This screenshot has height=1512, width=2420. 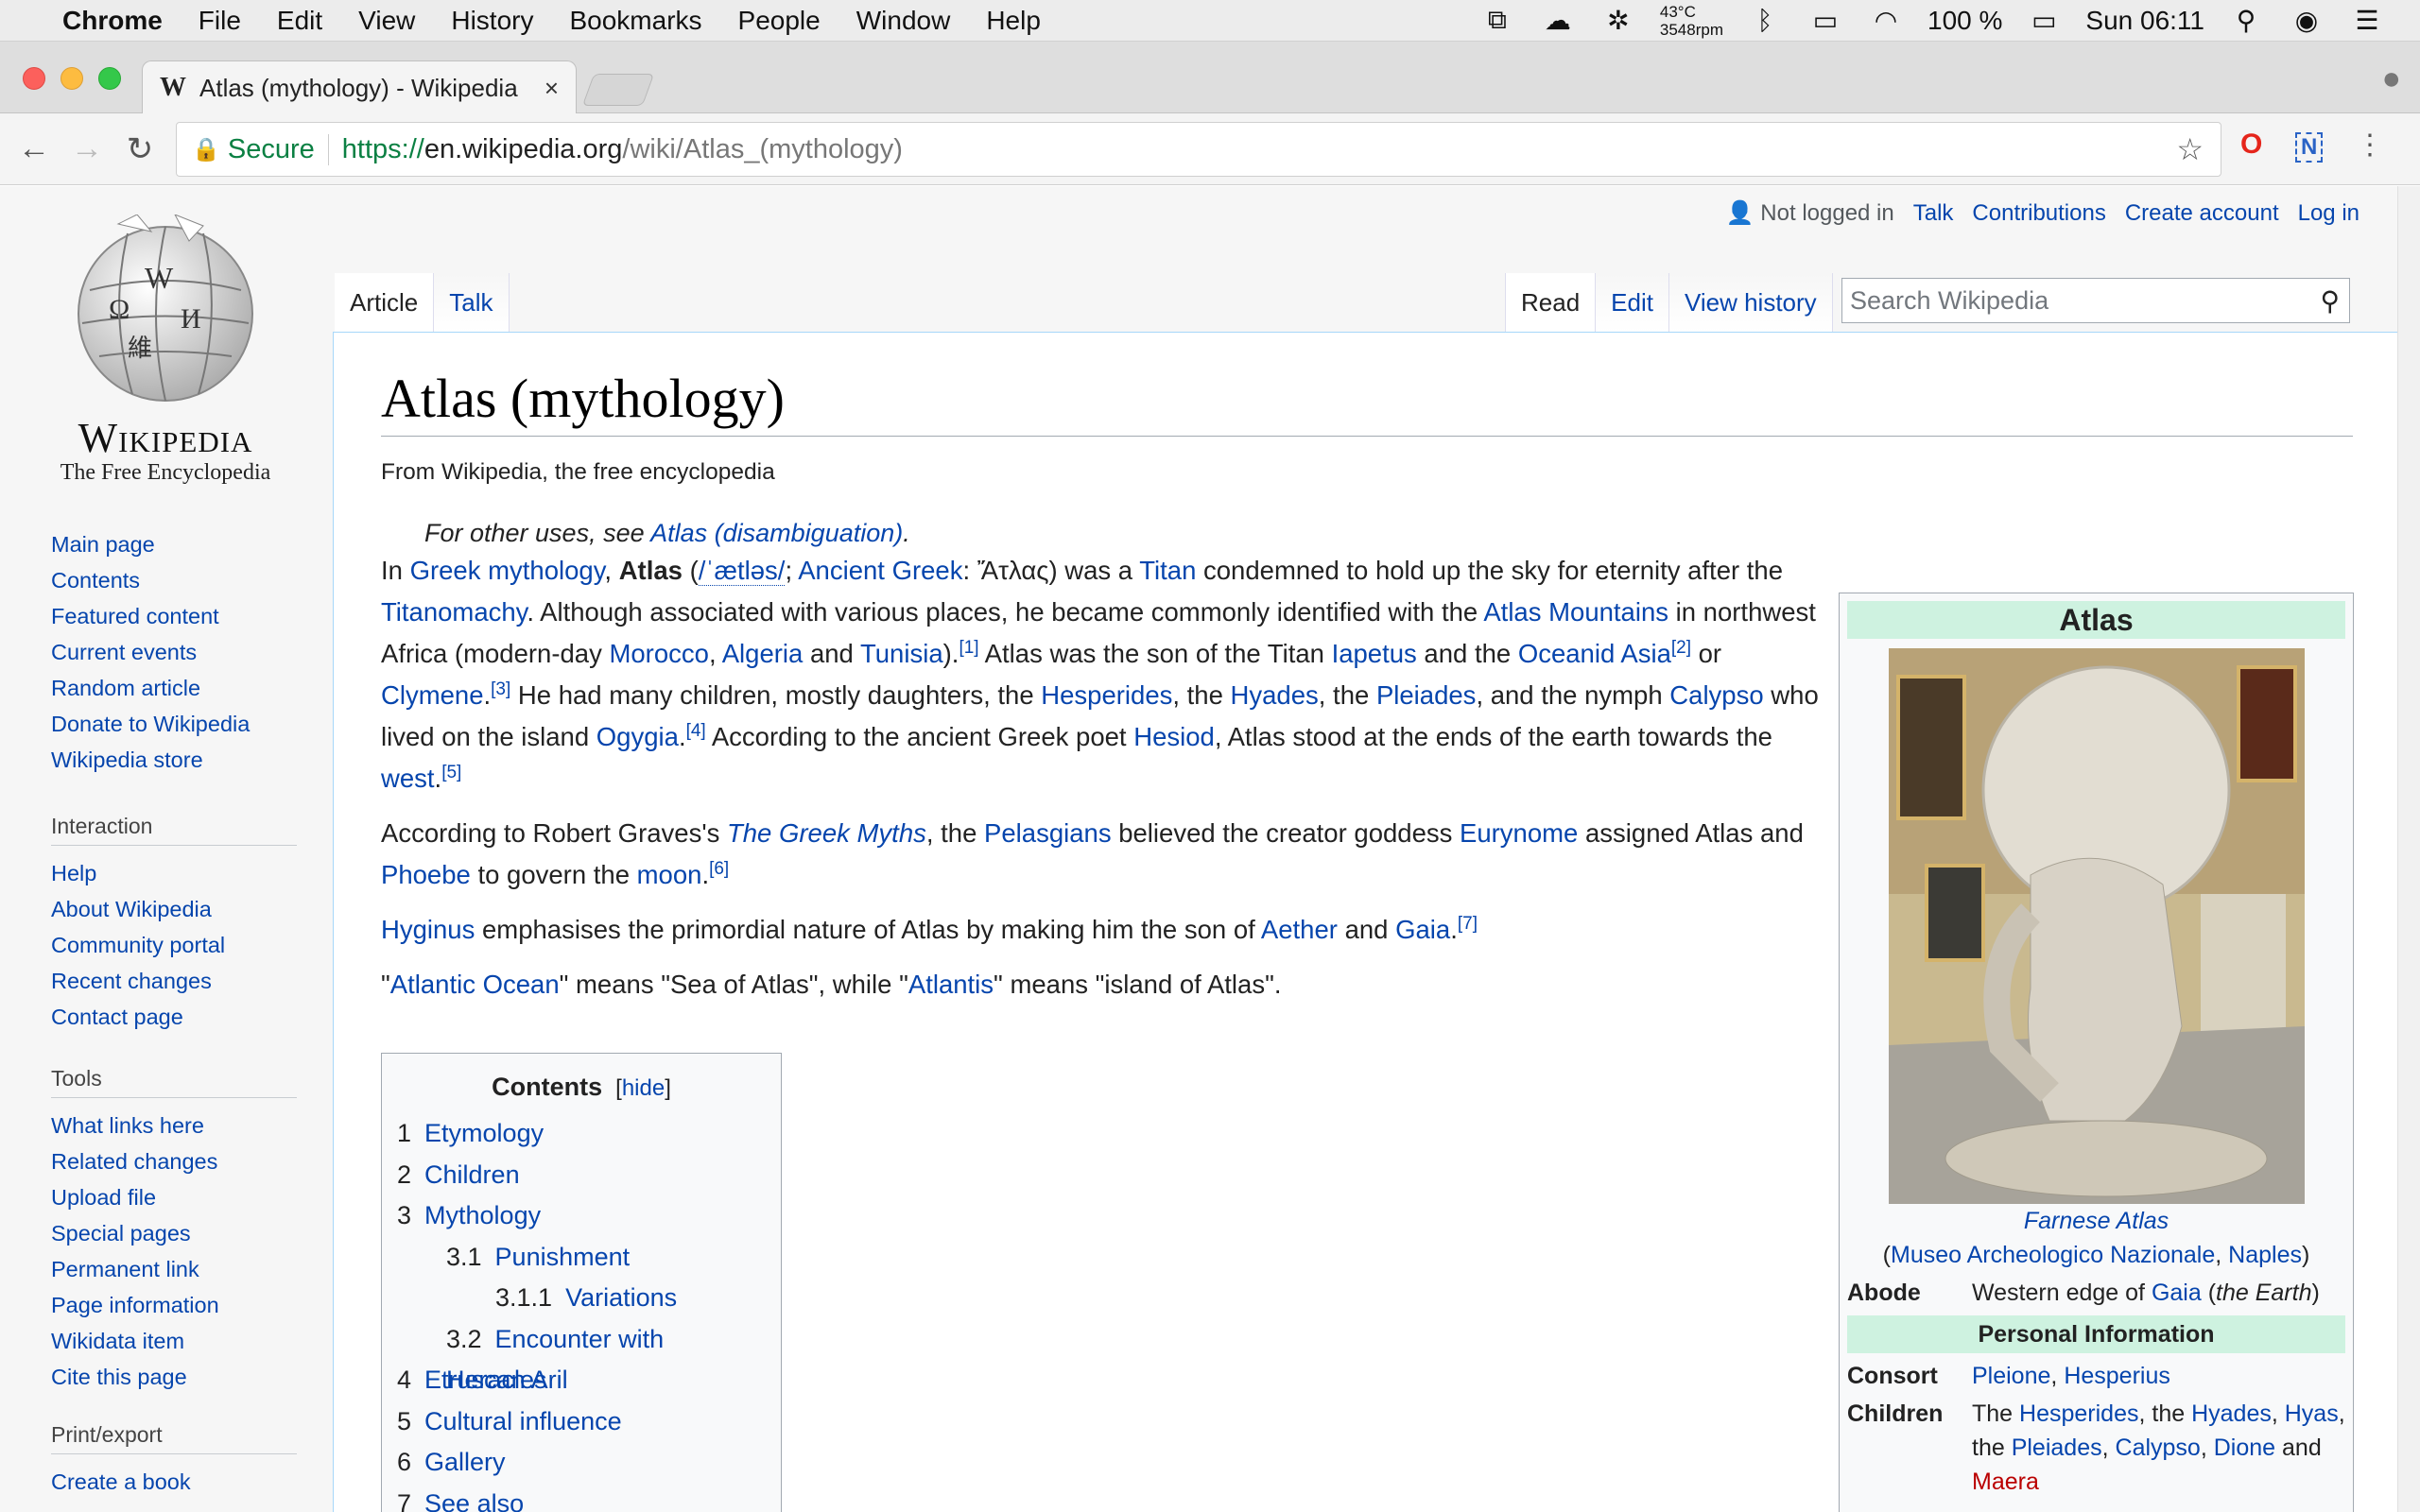 I want to click on menu-file: File, so click(x=220, y=21).